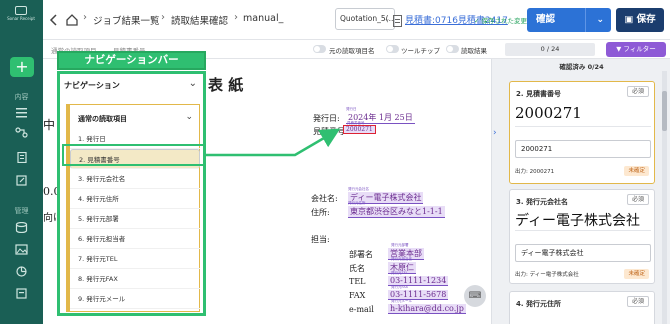 This screenshot has width=670, height=324. Describe the element at coordinates (135, 239) in the screenshot. I see `nav-item-person: 6. 発行元担当者` at that location.